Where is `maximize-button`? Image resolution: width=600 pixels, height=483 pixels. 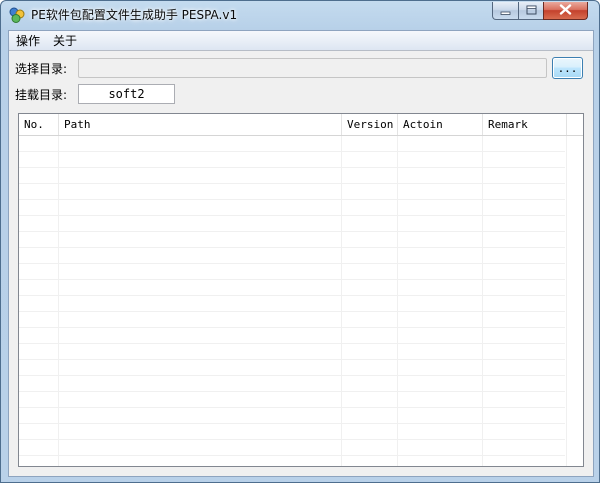
maximize-button is located at coordinates (531, 11).